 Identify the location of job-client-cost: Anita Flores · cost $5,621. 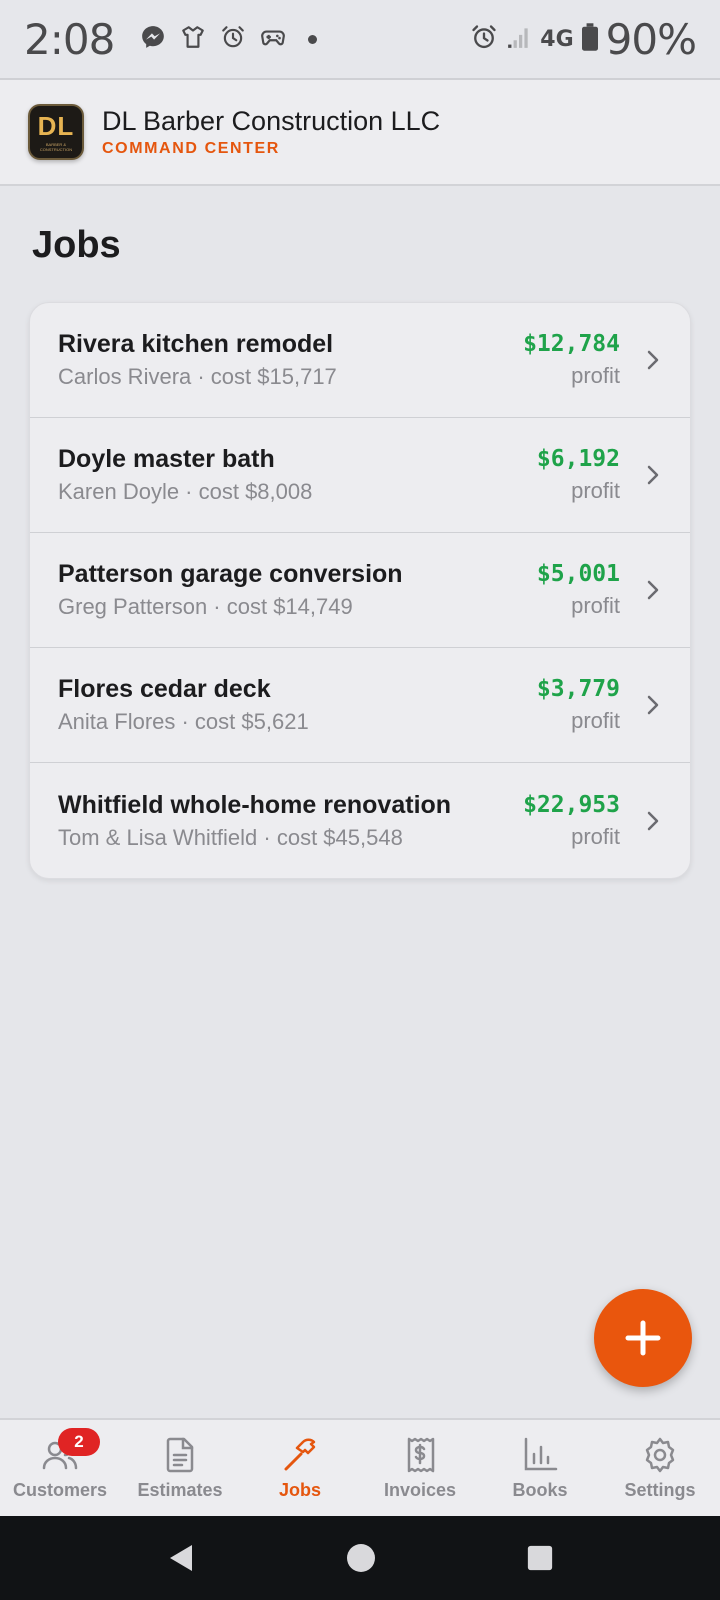
(183, 721).